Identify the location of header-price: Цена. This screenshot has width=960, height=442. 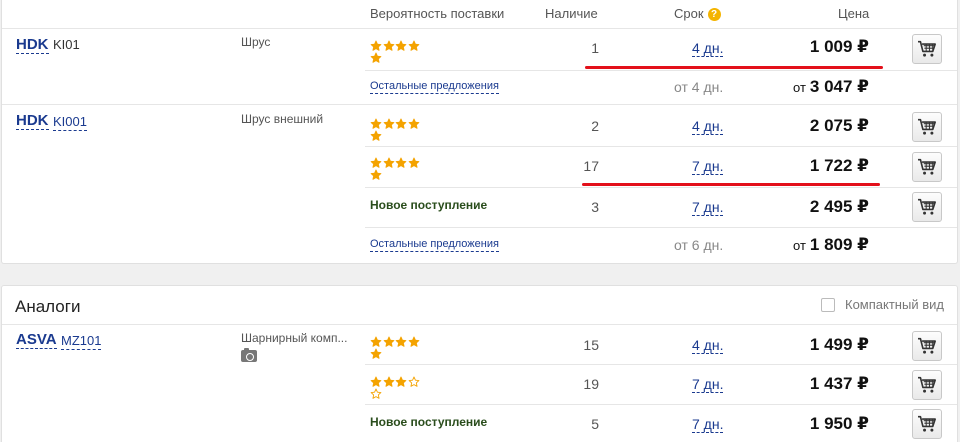
(854, 13).